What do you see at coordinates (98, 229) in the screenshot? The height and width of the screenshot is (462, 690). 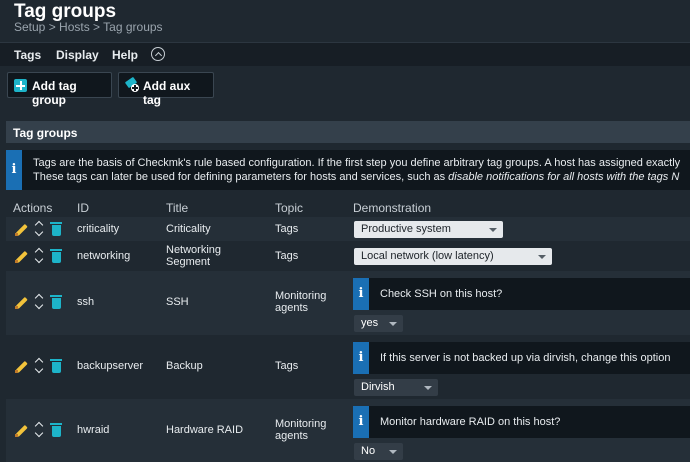 I see `row-id: criticality` at bounding box center [98, 229].